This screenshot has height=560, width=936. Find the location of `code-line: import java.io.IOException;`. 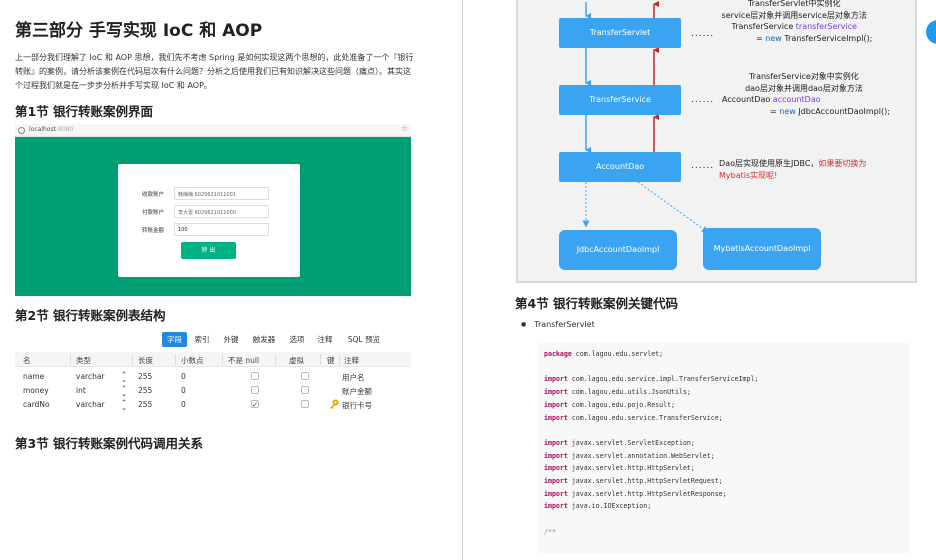

code-line: import java.io.IOException; is located at coordinates (598, 506).